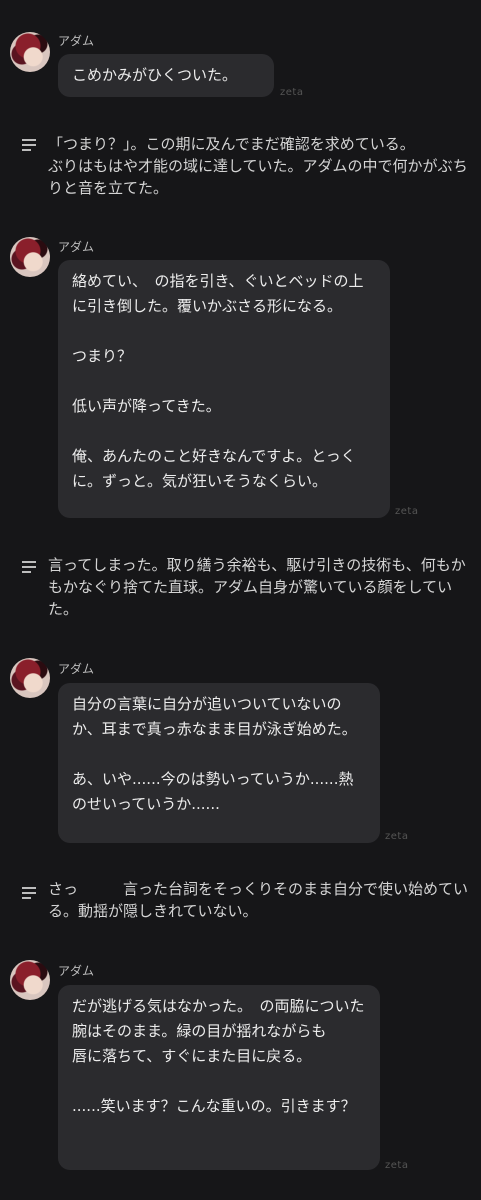 The image size is (481, 1200). Describe the element at coordinates (214, 1106) in the screenshot. I see `message-line: ......笑います？こんな重いの。引きます？` at that location.